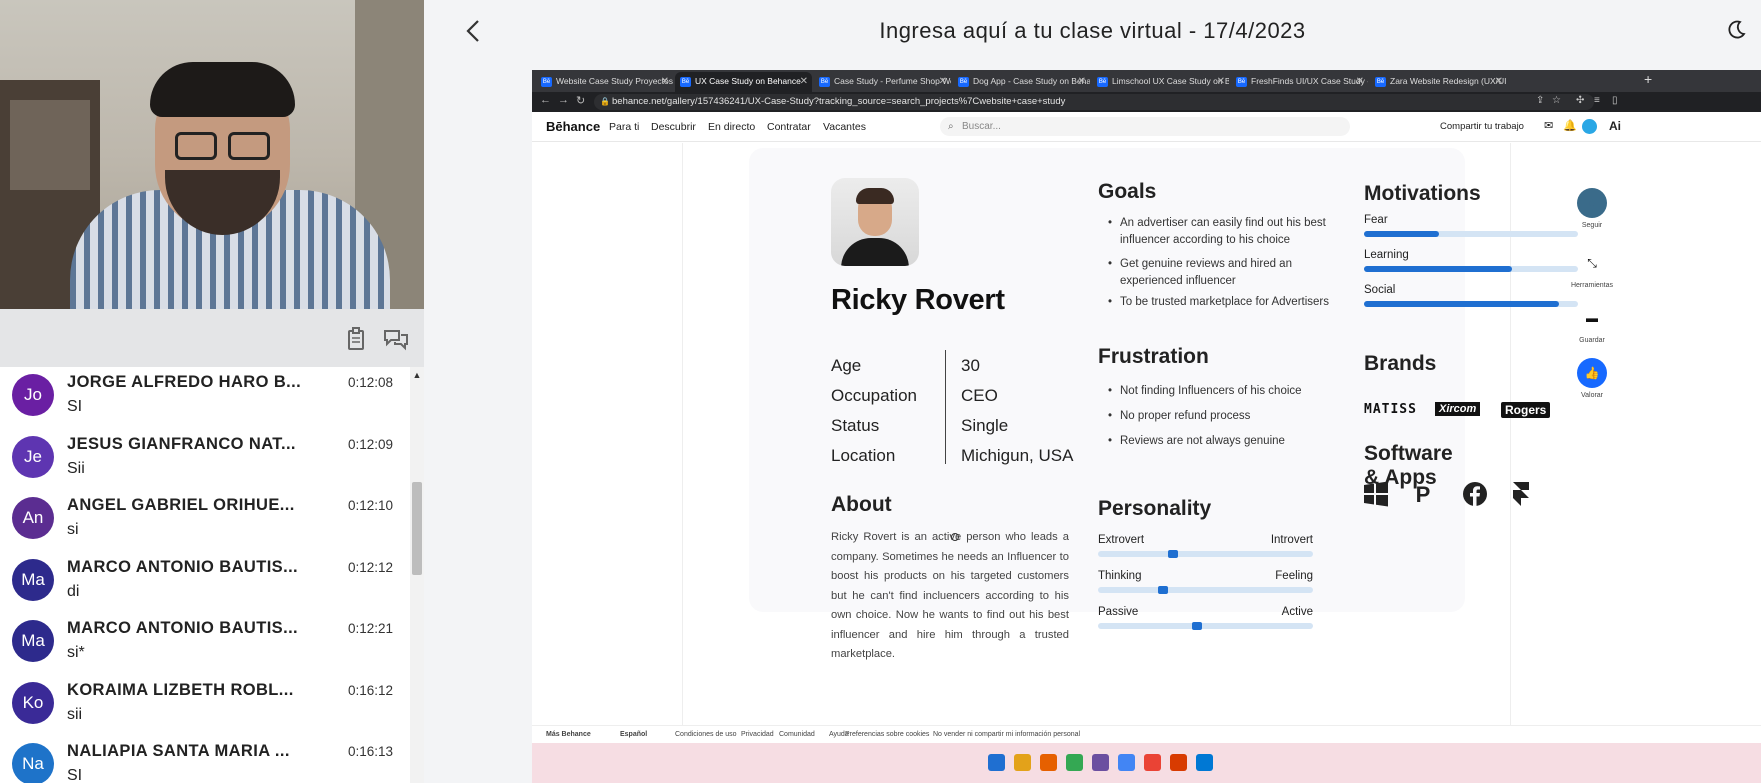 The image size is (1761, 783). What do you see at coordinates (1048, 762) in the screenshot?
I see `firefox-icon` at bounding box center [1048, 762].